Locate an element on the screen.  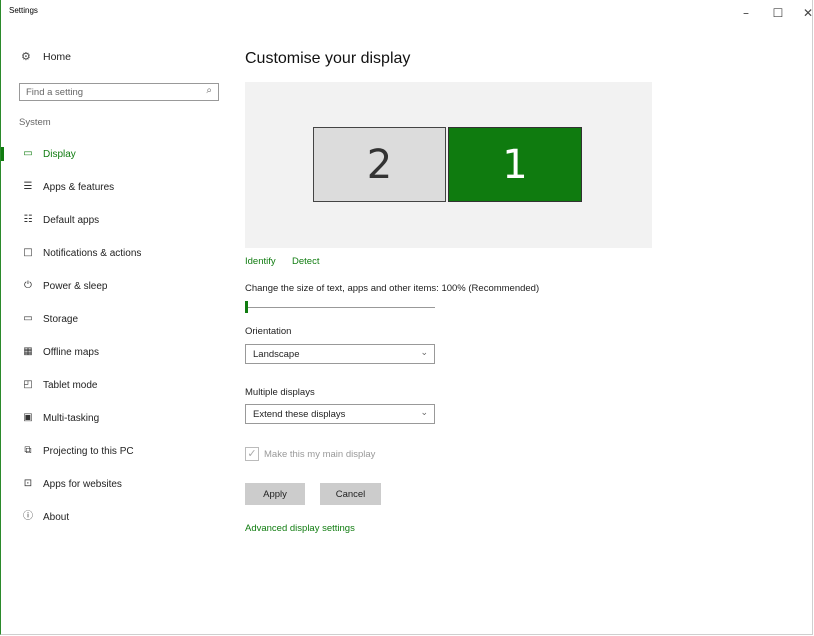
advanced-display-settings-link: Advanced display settings is located at coordinates (300, 528).